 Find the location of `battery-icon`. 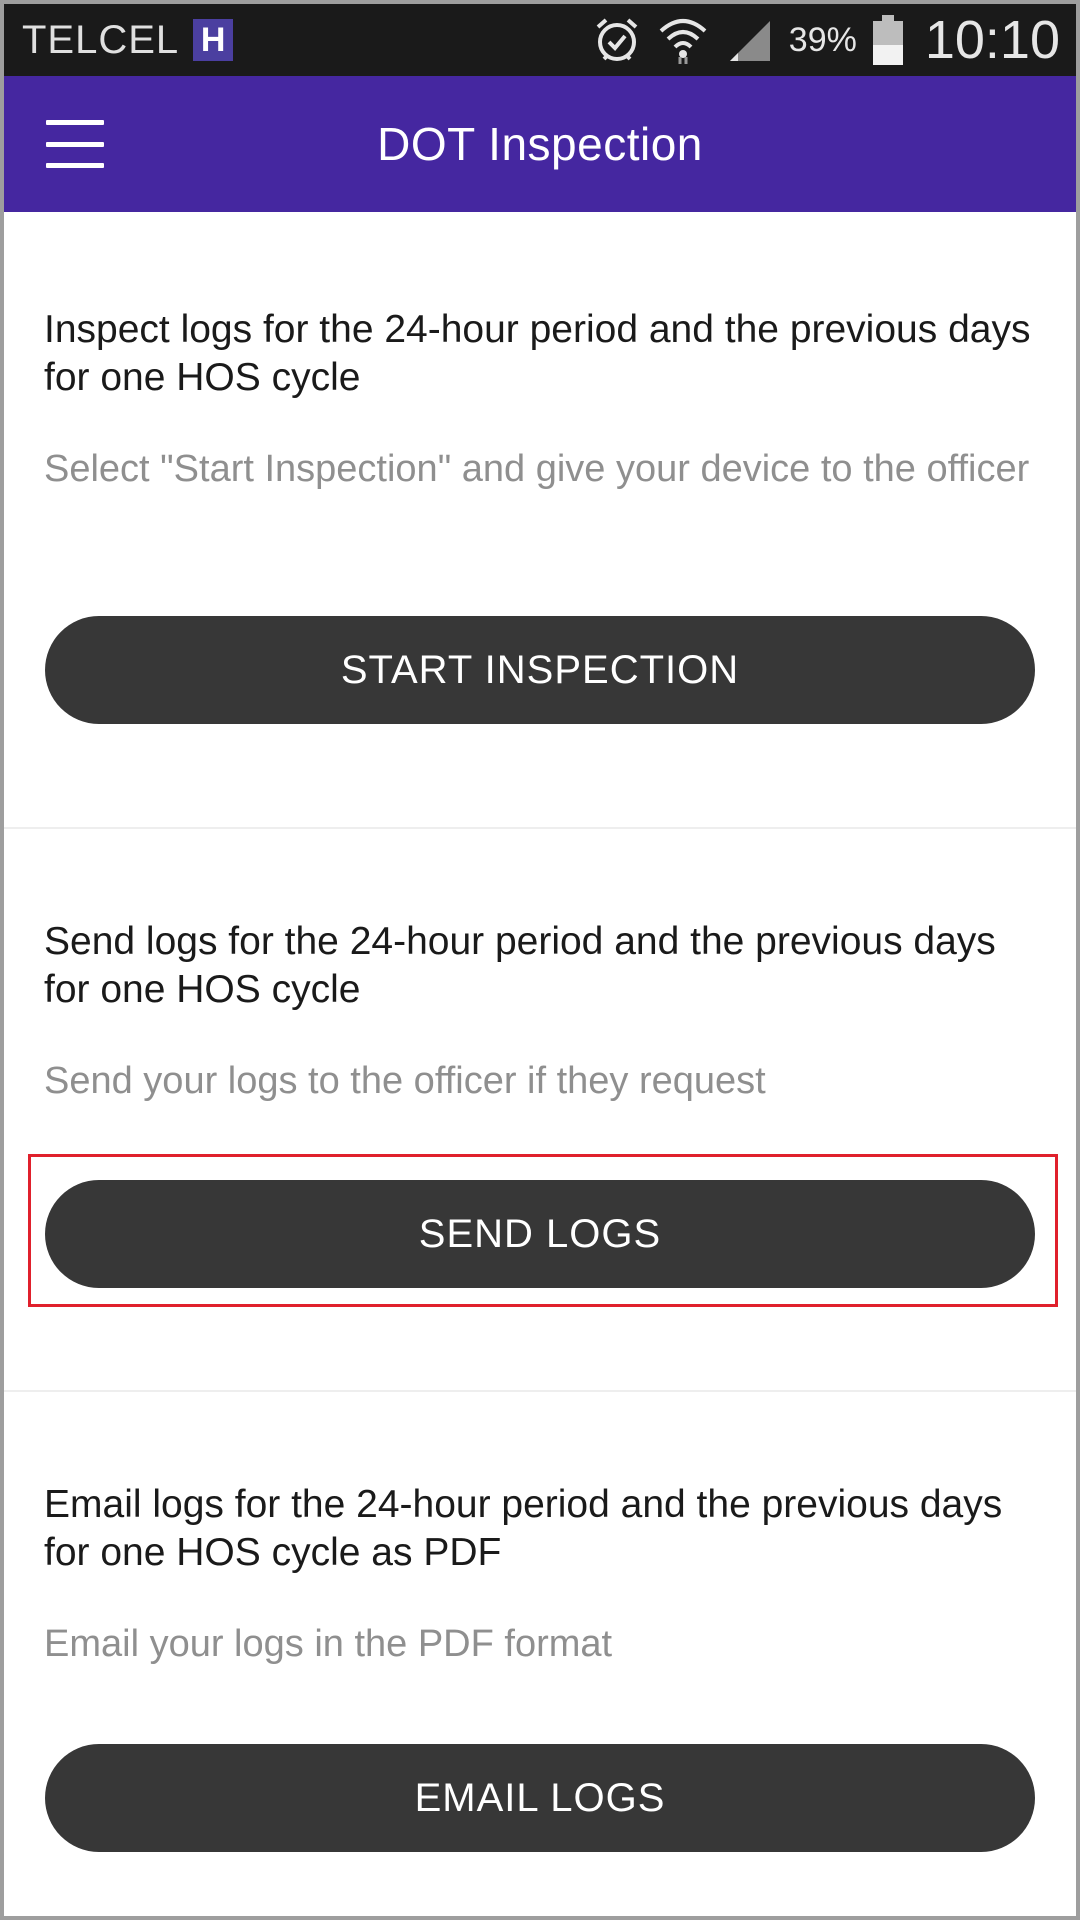

battery-icon is located at coordinates (888, 40).